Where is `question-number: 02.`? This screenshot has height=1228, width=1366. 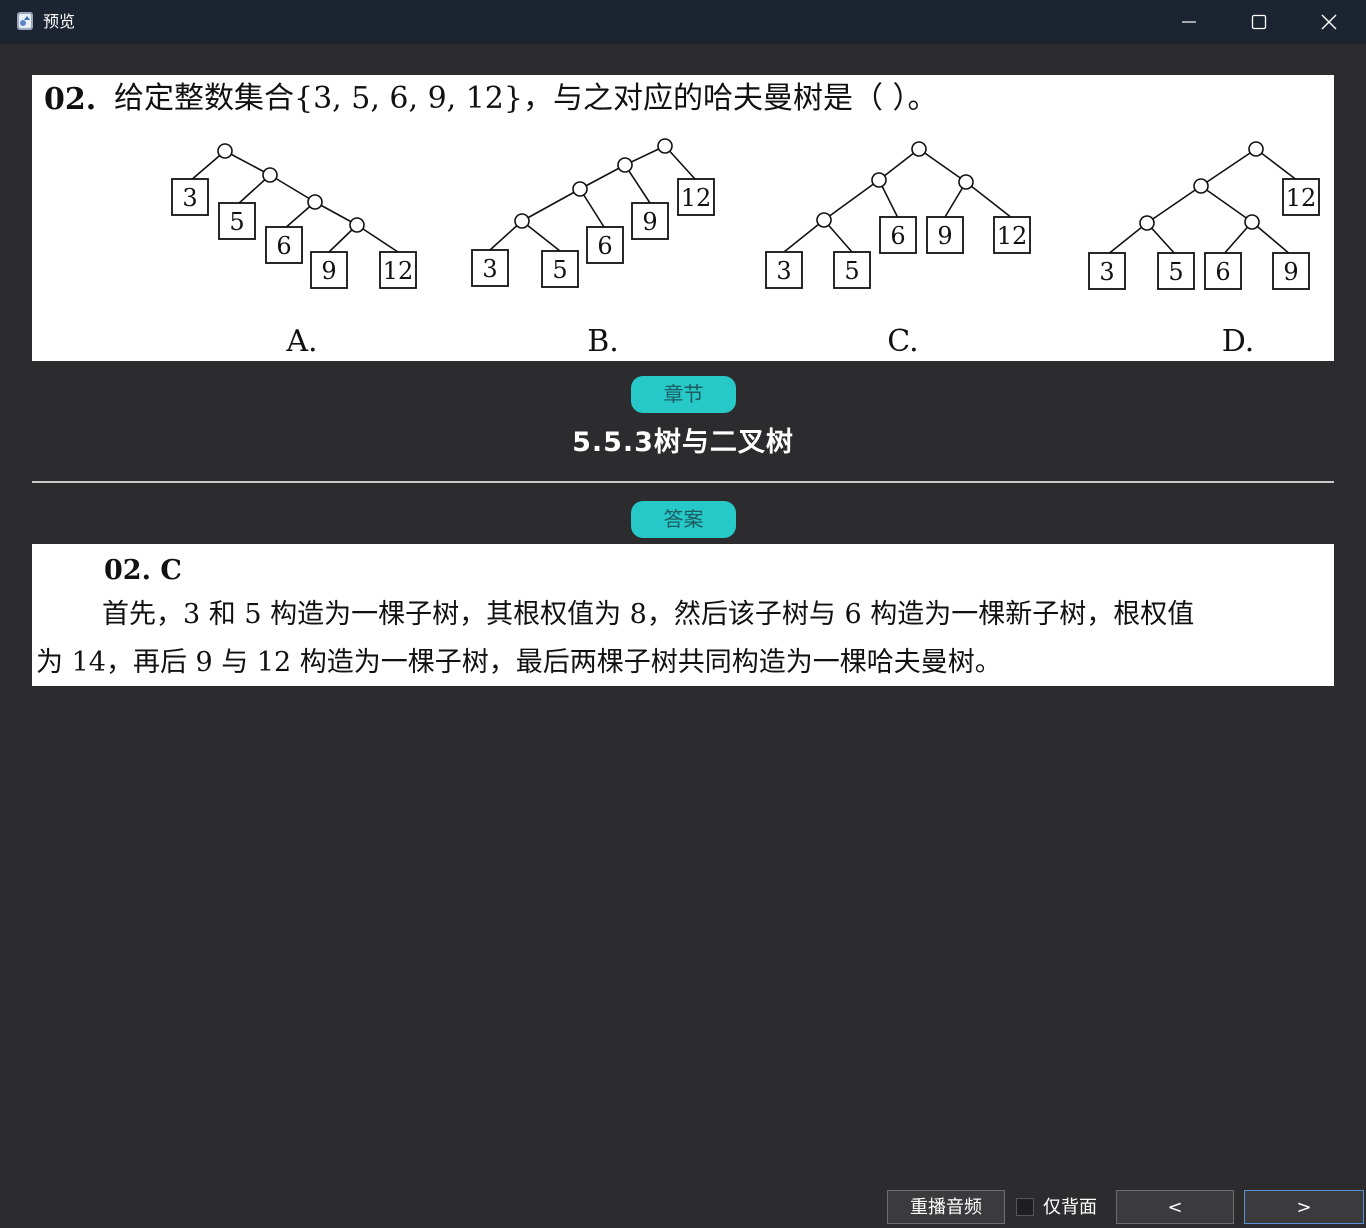
question-number: 02. is located at coordinates (70, 99).